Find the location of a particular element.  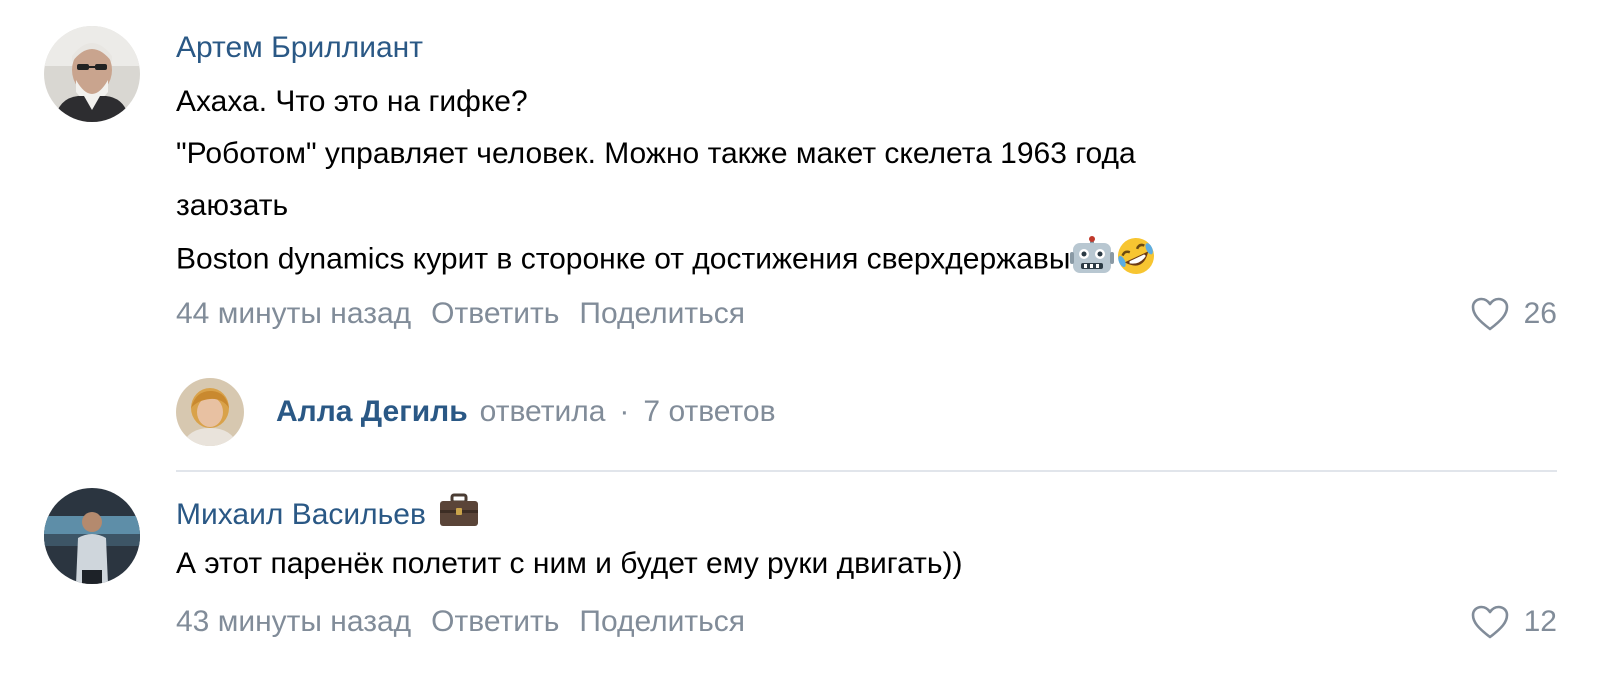

replies-count: 7 ответов is located at coordinates (709, 412).